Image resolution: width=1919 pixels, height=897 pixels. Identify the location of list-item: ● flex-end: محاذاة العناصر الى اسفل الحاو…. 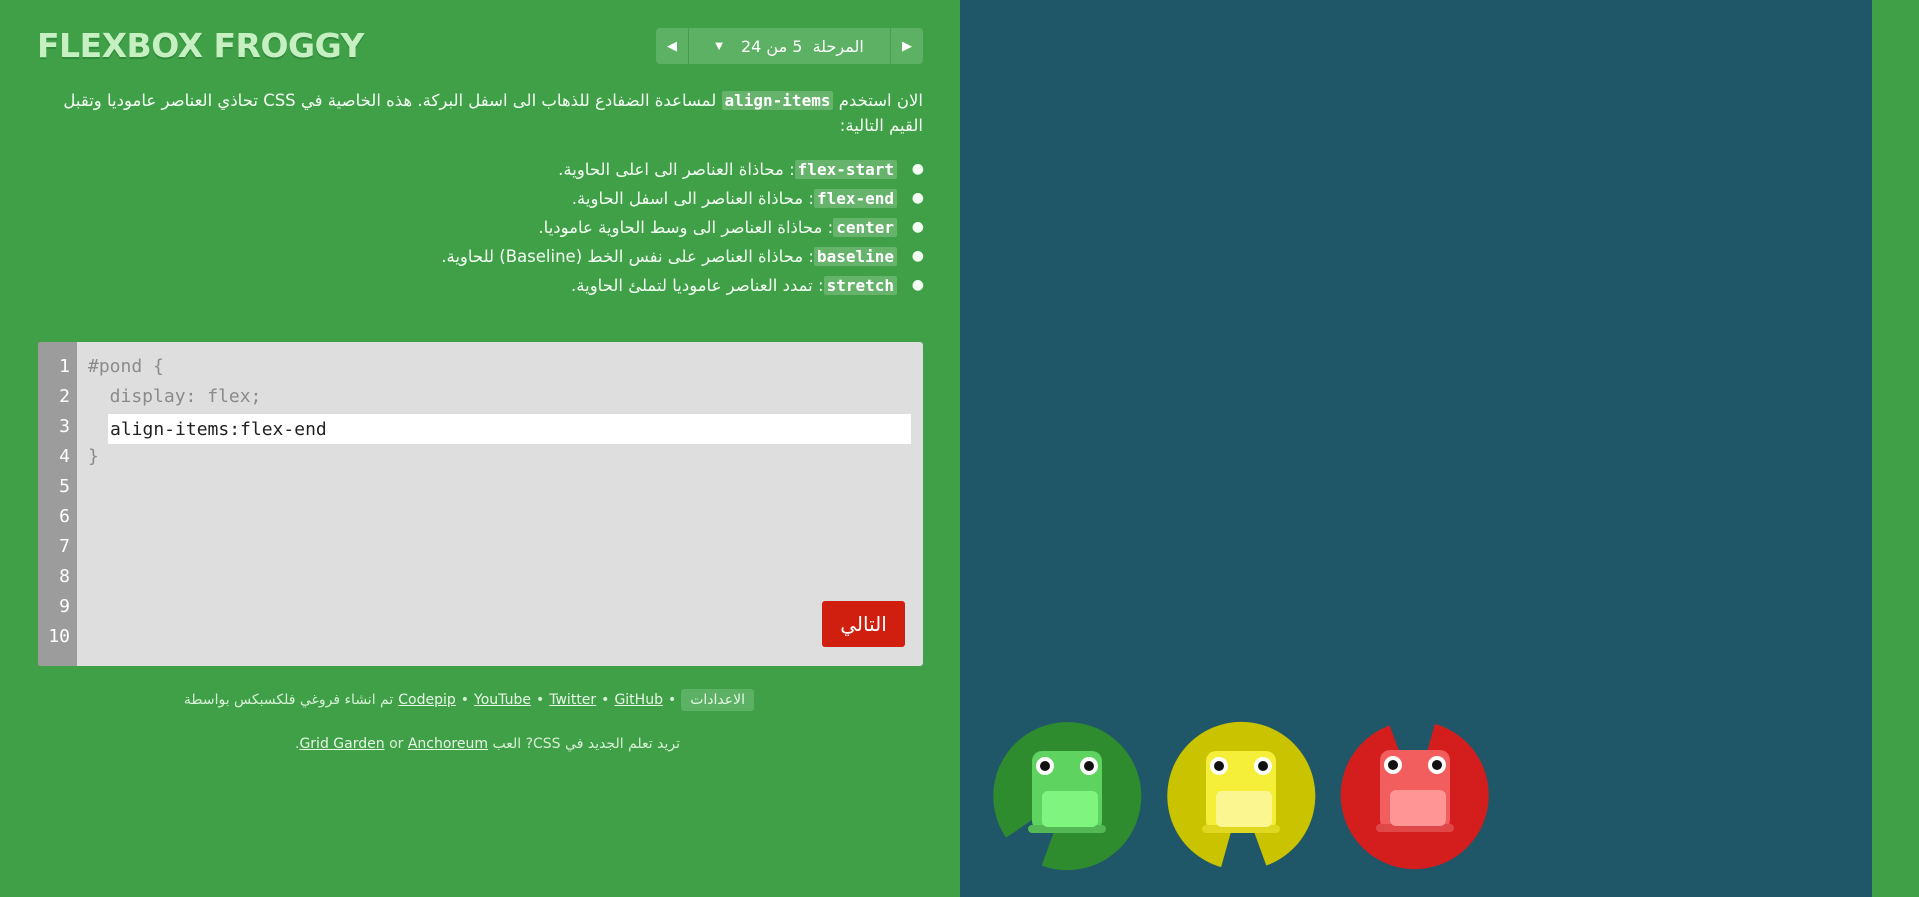
(747, 198).